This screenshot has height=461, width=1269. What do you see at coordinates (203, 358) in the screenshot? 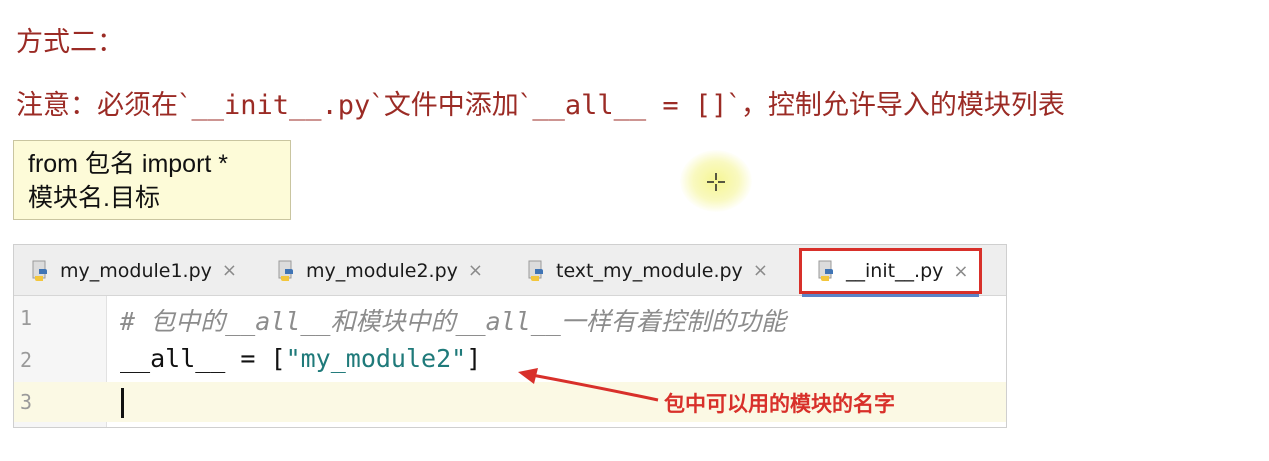
I see `code-assign: __all__ = [` at bounding box center [203, 358].